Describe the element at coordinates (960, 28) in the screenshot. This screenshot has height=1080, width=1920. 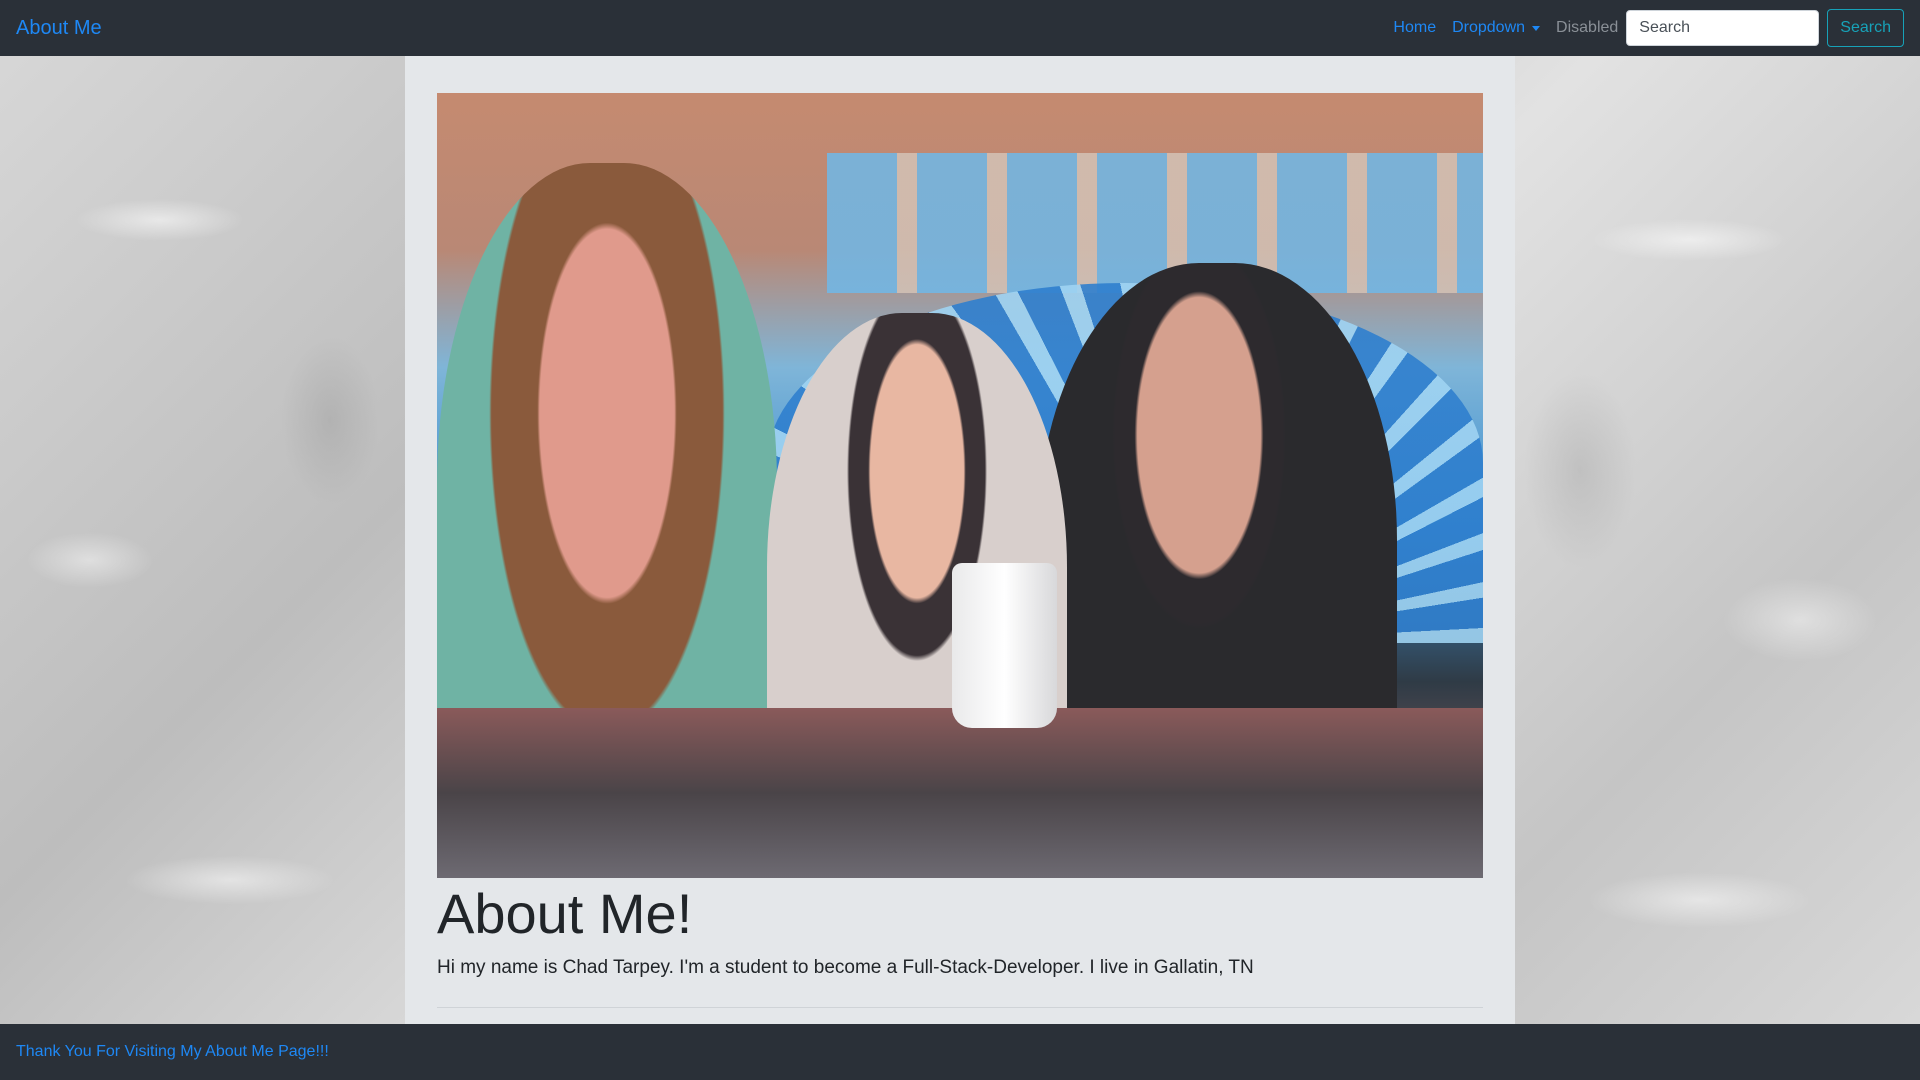
I see `top-navbar: About Me Home Dropdown Disabled Search` at that location.